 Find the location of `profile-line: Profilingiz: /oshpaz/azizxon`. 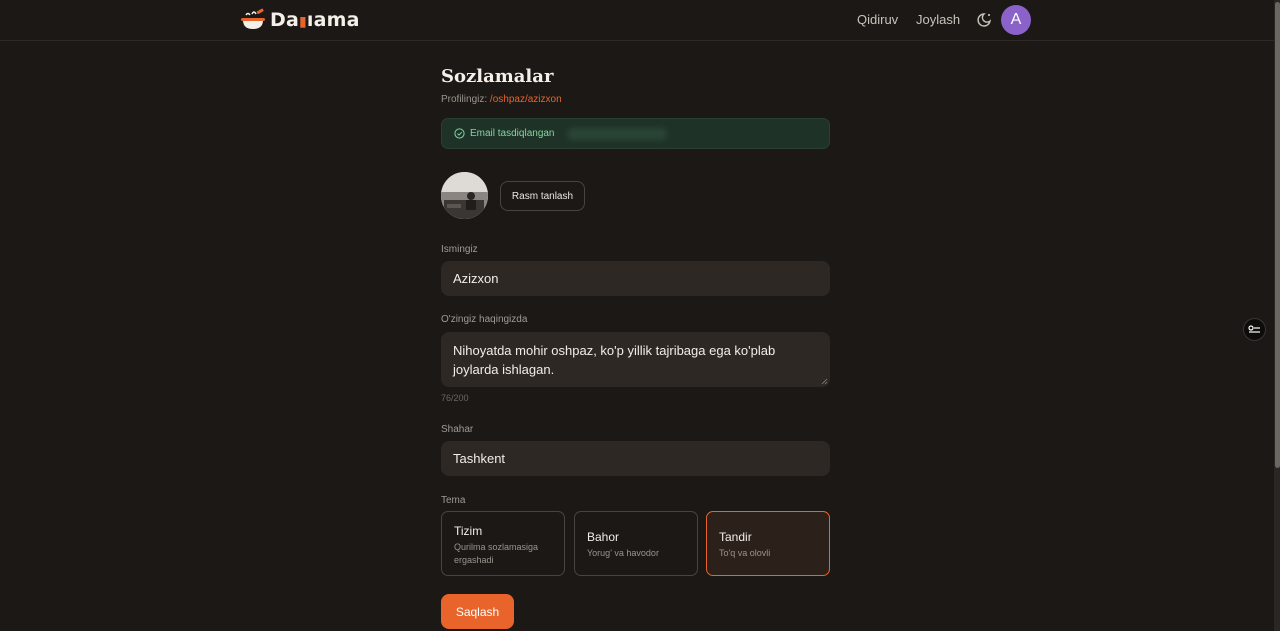

profile-line: Profilingiz: /oshpaz/azizxon is located at coordinates (501, 99).